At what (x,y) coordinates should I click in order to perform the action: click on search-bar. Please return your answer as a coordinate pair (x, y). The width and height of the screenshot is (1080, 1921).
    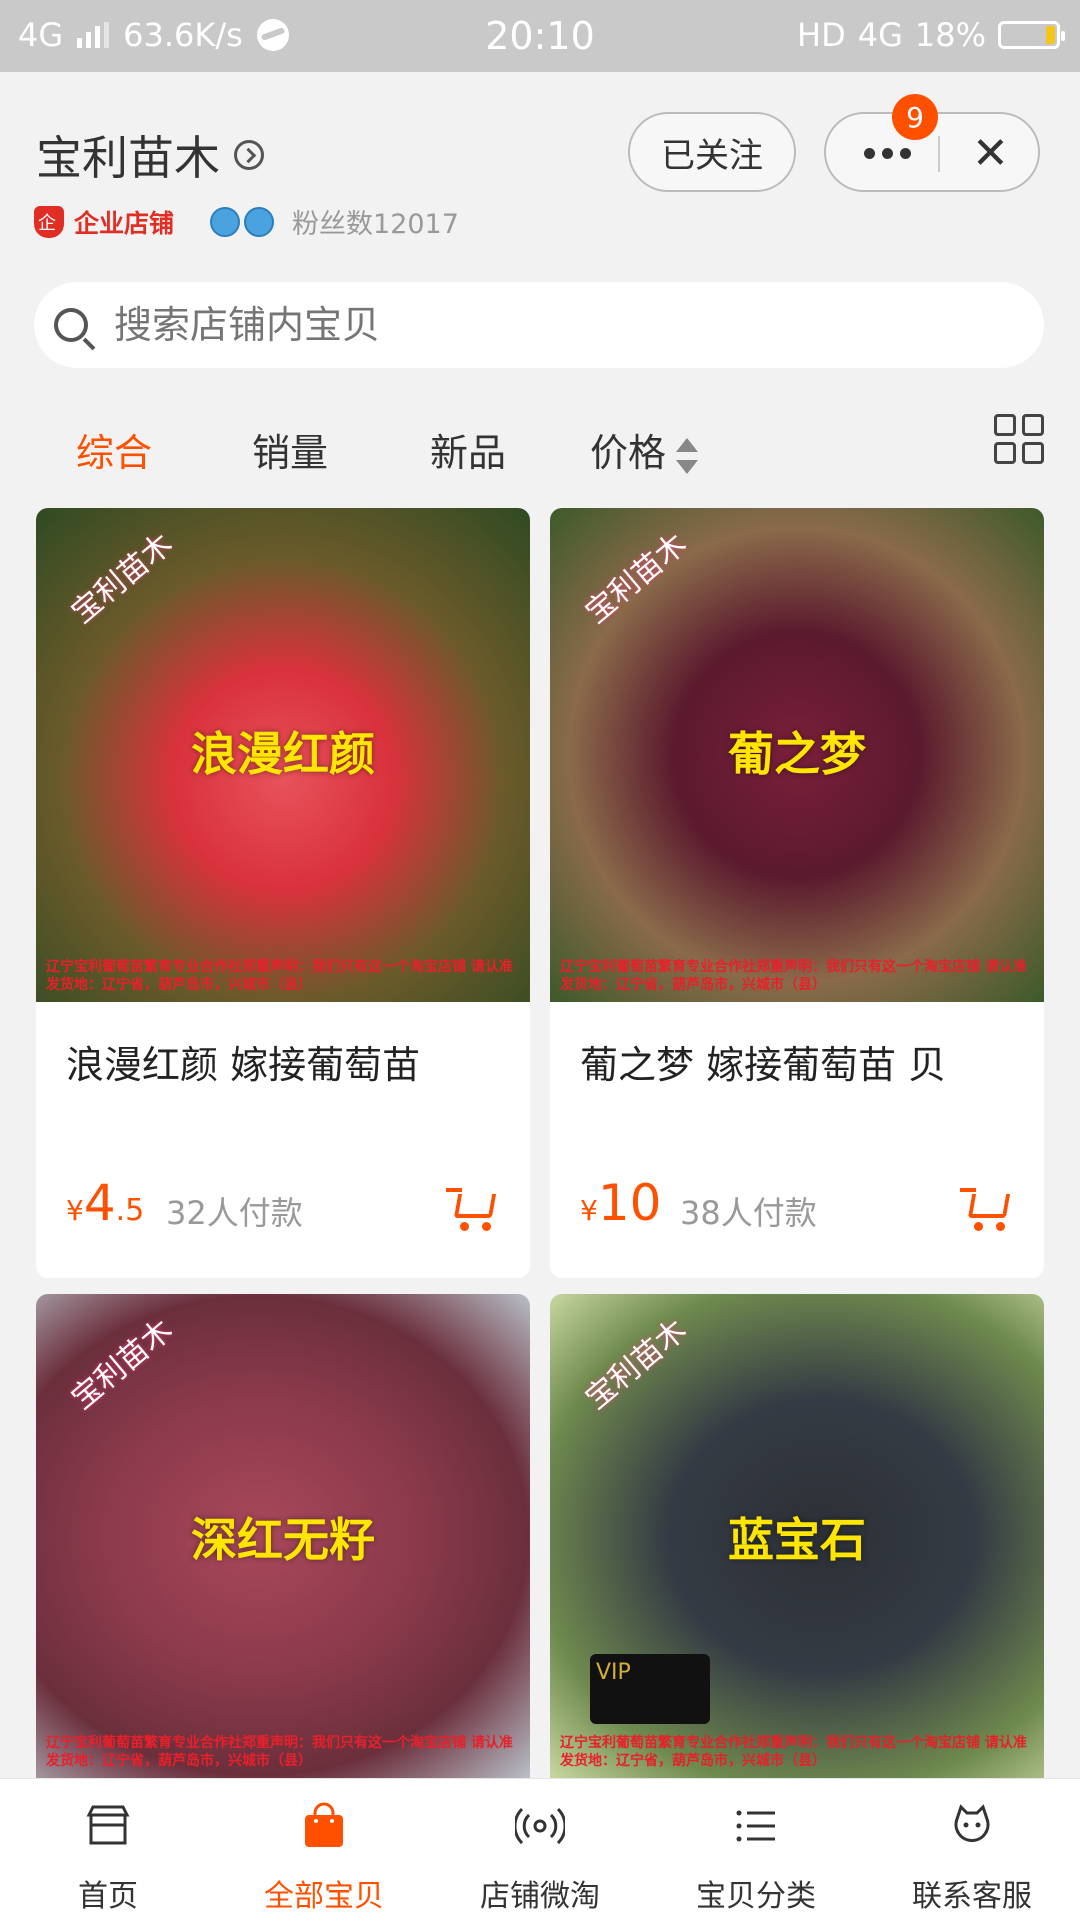
    Looking at the image, I should click on (539, 325).